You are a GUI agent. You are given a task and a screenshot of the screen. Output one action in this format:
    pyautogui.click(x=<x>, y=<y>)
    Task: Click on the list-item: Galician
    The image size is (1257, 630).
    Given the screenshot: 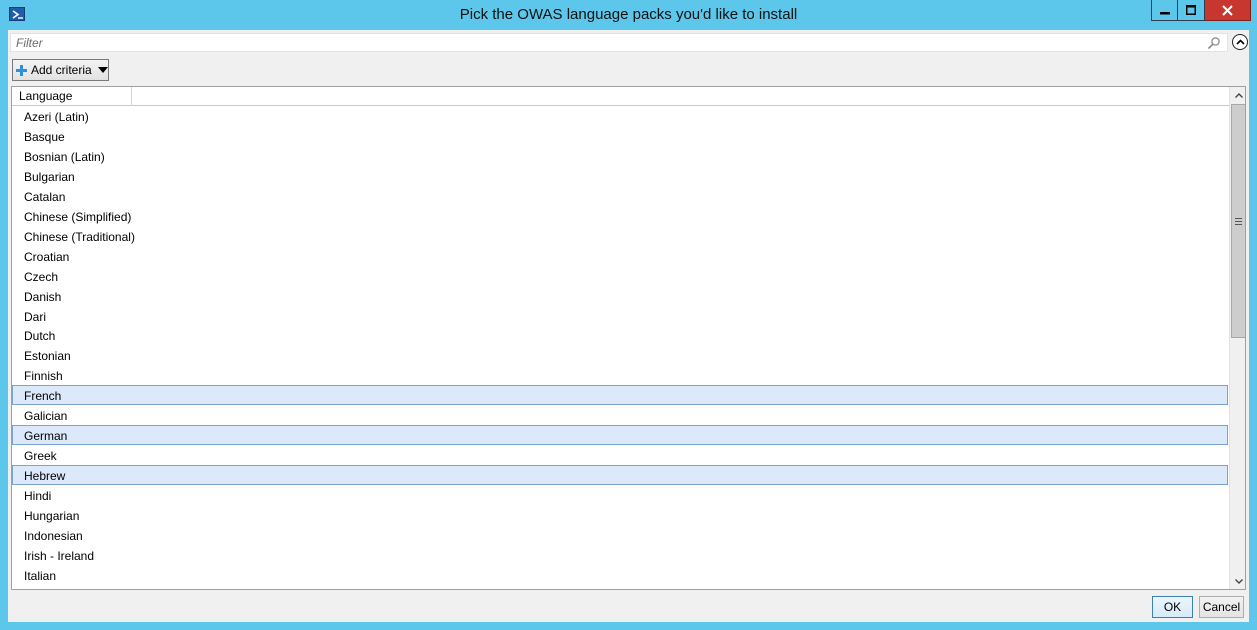 What is the action you would take?
    pyautogui.click(x=620, y=415)
    